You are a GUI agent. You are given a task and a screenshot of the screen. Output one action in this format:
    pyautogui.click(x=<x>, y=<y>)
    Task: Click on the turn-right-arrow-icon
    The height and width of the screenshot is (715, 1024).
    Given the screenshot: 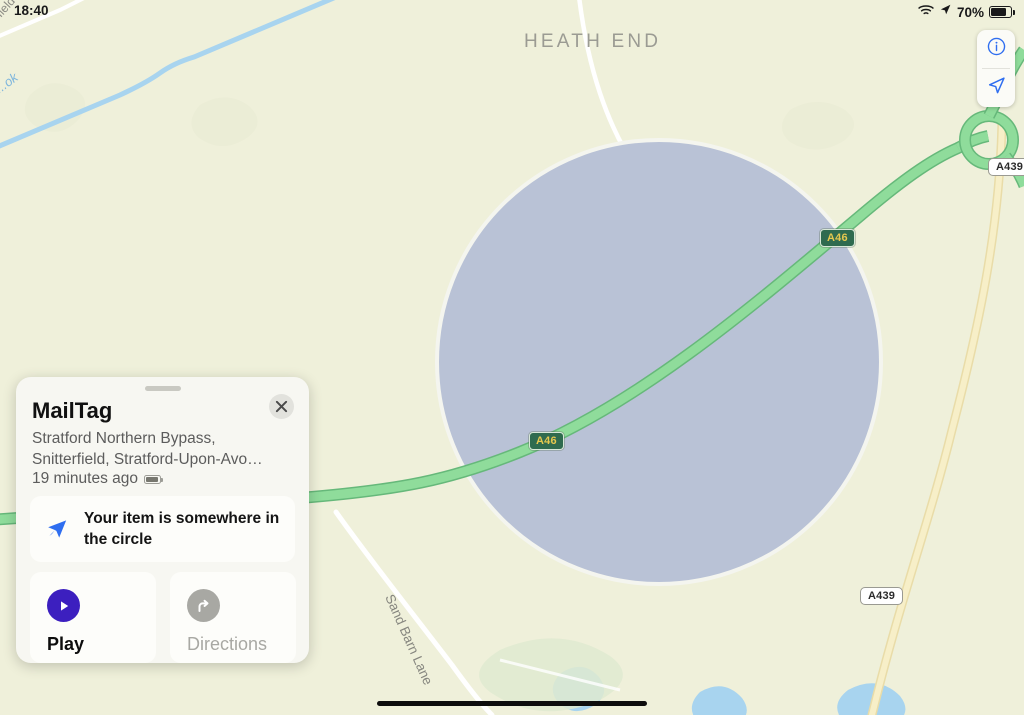 What is the action you would take?
    pyautogui.click(x=203, y=605)
    